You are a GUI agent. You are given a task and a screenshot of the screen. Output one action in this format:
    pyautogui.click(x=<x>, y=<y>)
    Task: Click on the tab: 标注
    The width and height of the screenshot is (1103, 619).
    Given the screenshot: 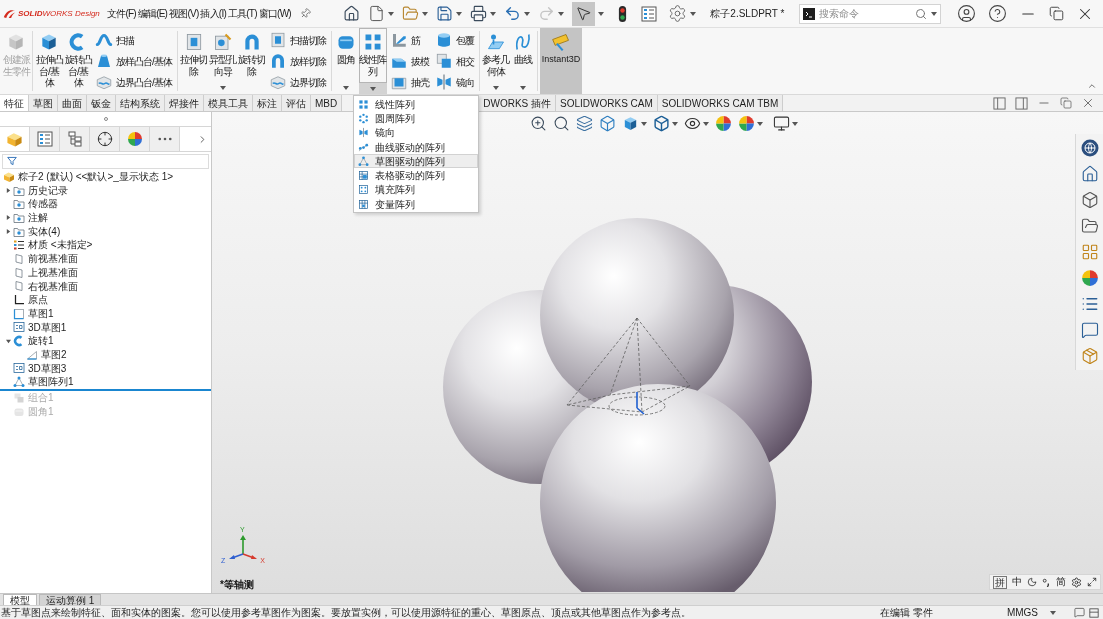 What is the action you would take?
    pyautogui.click(x=267, y=103)
    